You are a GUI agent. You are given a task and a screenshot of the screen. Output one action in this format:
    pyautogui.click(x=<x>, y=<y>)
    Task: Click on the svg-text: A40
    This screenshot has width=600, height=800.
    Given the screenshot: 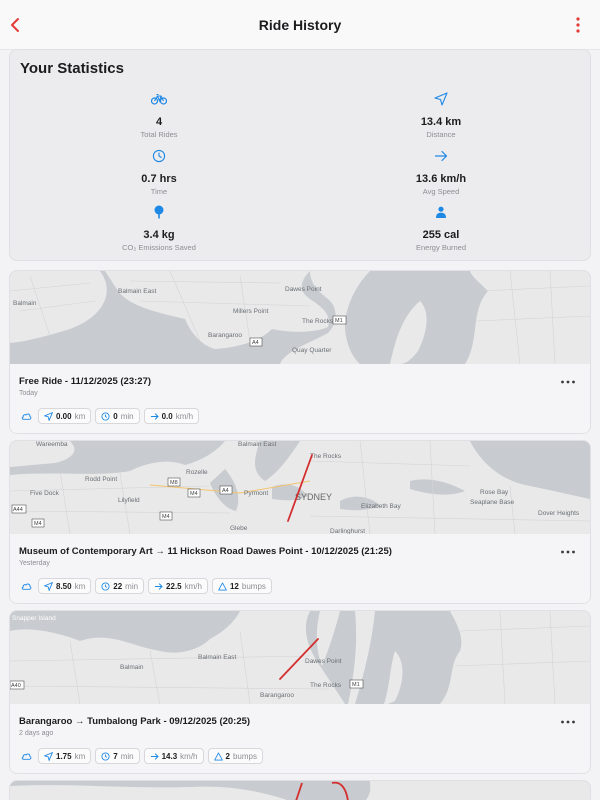 What is the action you would take?
    pyautogui.click(x=16, y=686)
    